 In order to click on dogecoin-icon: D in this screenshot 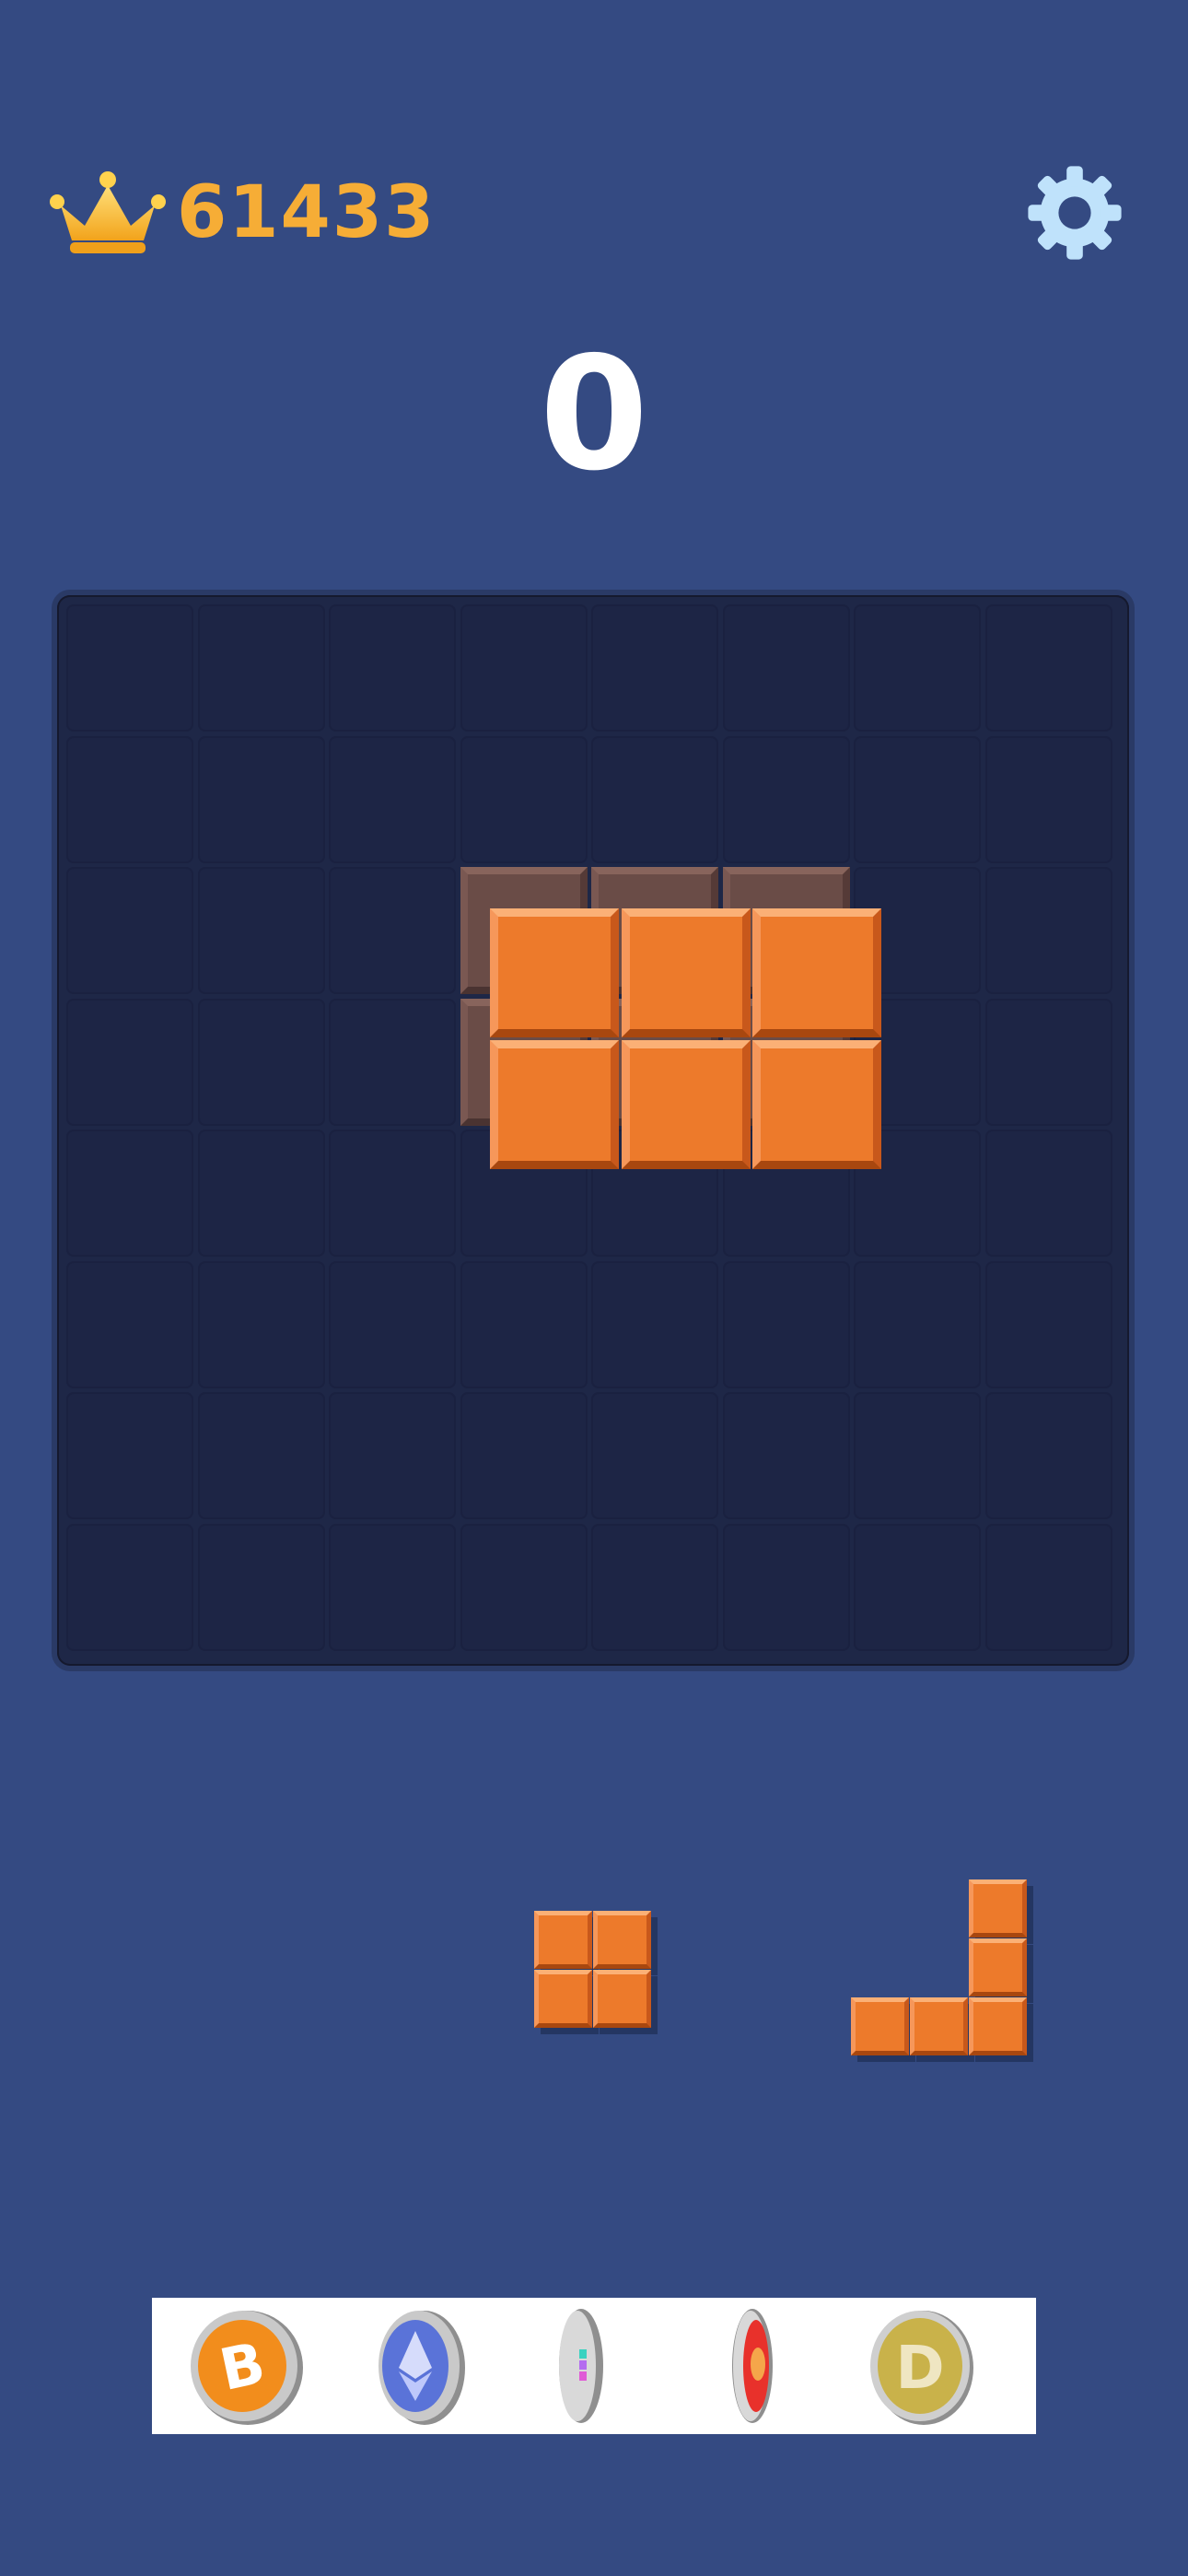, I will do `click(921, 2368)`.